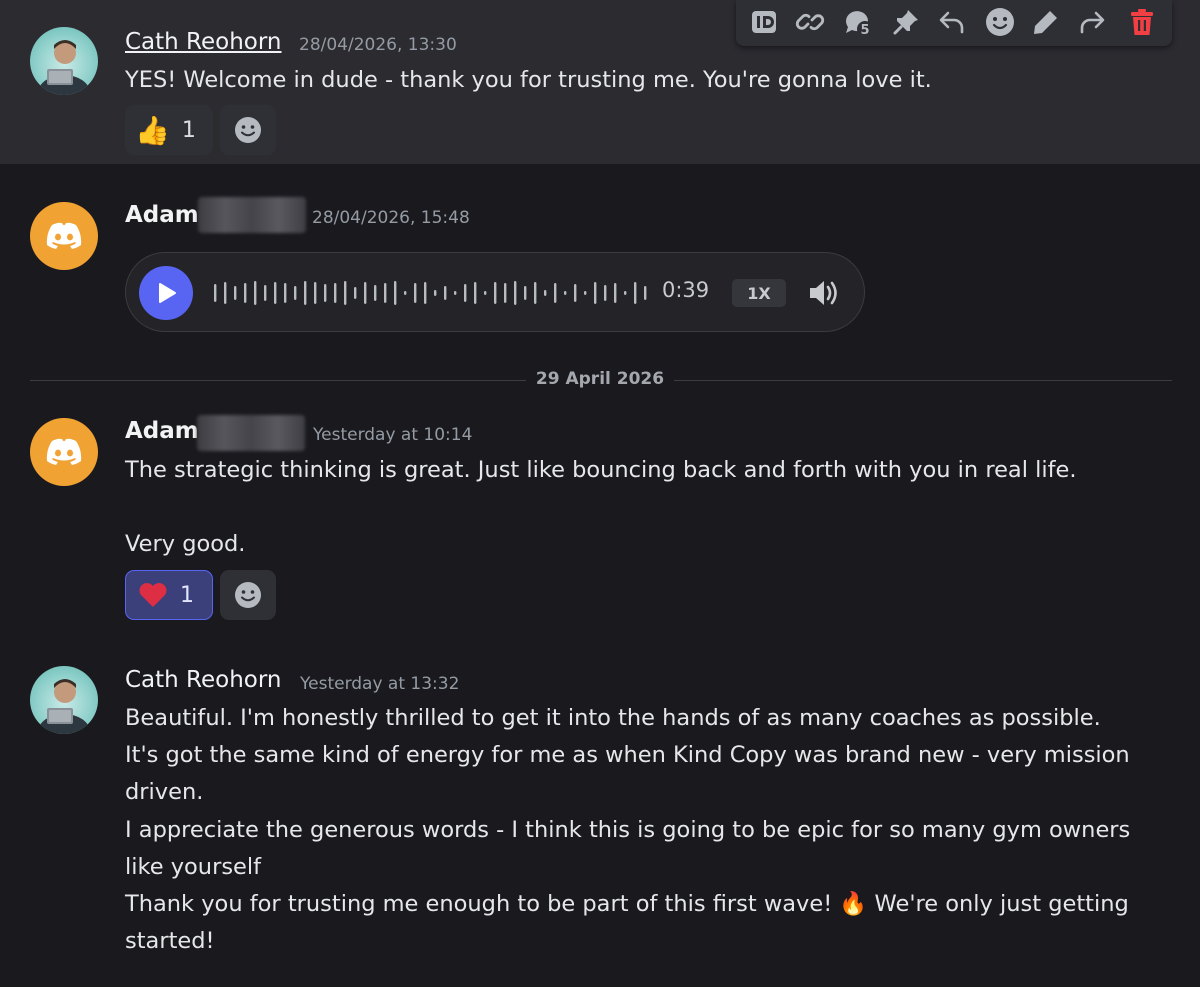 The width and height of the screenshot is (1200, 987). I want to click on id-icon, so click(764, 22).